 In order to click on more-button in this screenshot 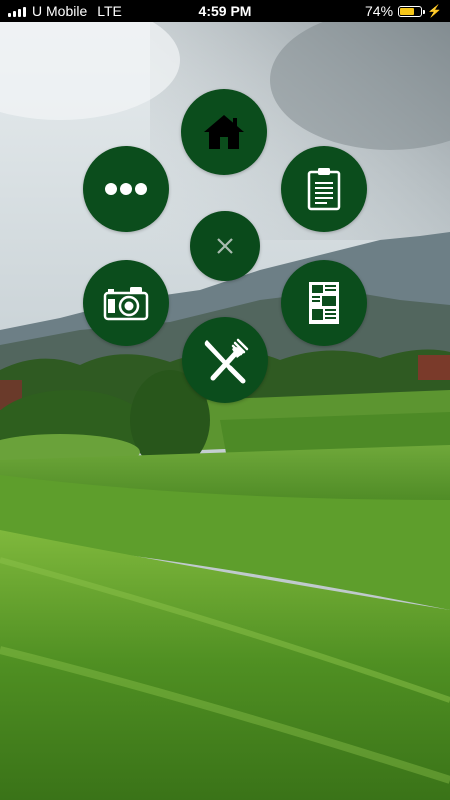, I will do `click(126, 189)`.